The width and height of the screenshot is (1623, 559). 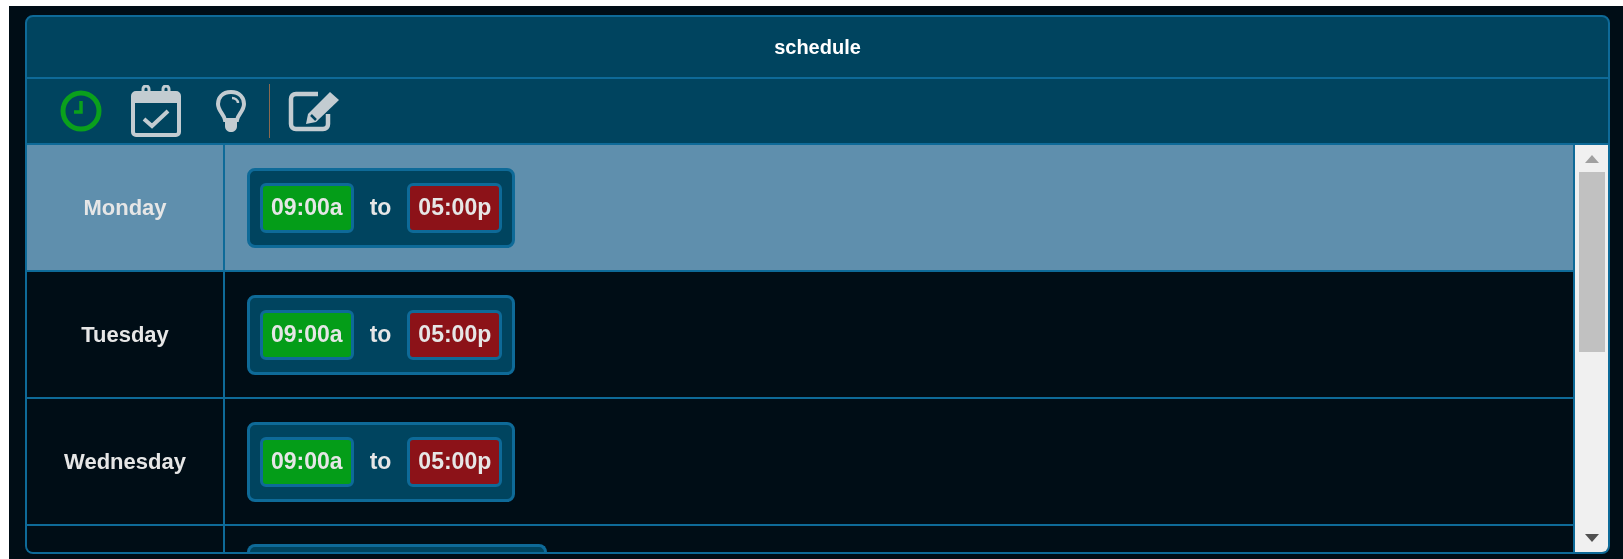 What do you see at coordinates (125, 462) in the screenshot?
I see `day-label: Wednesday` at bounding box center [125, 462].